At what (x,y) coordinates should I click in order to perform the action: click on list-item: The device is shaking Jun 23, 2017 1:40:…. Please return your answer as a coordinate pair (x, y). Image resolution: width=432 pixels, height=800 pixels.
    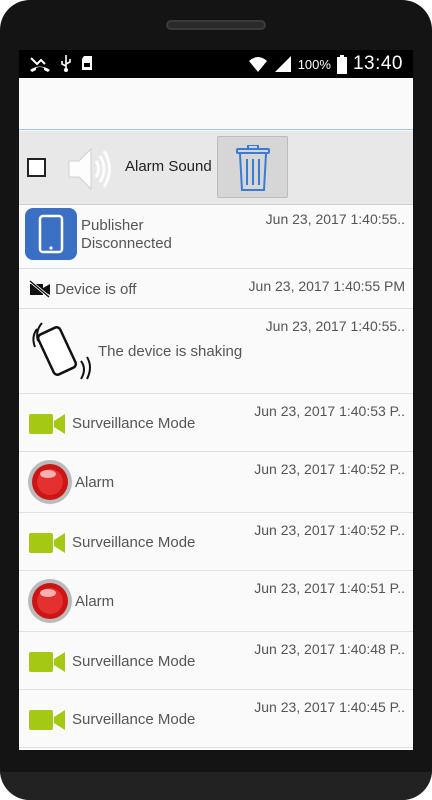
    Looking at the image, I should click on (216, 351).